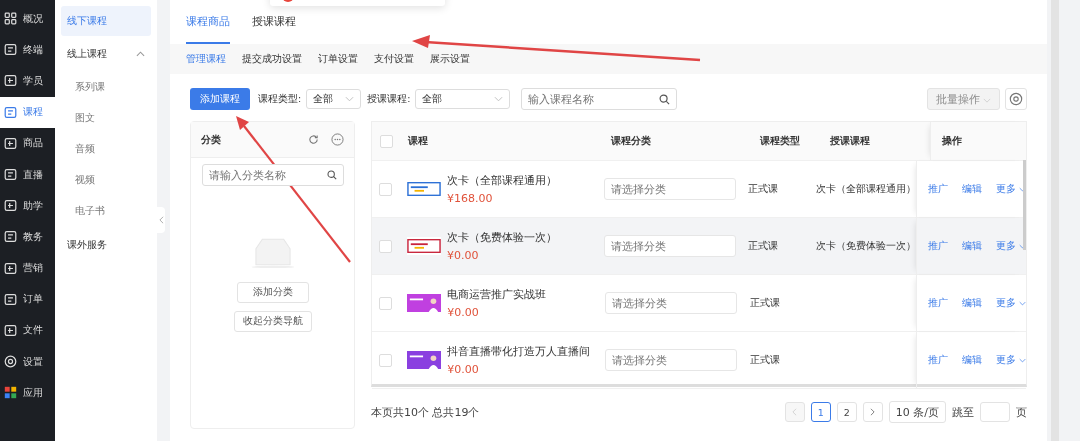 This screenshot has width=1080, height=441. What do you see at coordinates (313, 139) in the screenshot?
I see `refresh-icon` at bounding box center [313, 139].